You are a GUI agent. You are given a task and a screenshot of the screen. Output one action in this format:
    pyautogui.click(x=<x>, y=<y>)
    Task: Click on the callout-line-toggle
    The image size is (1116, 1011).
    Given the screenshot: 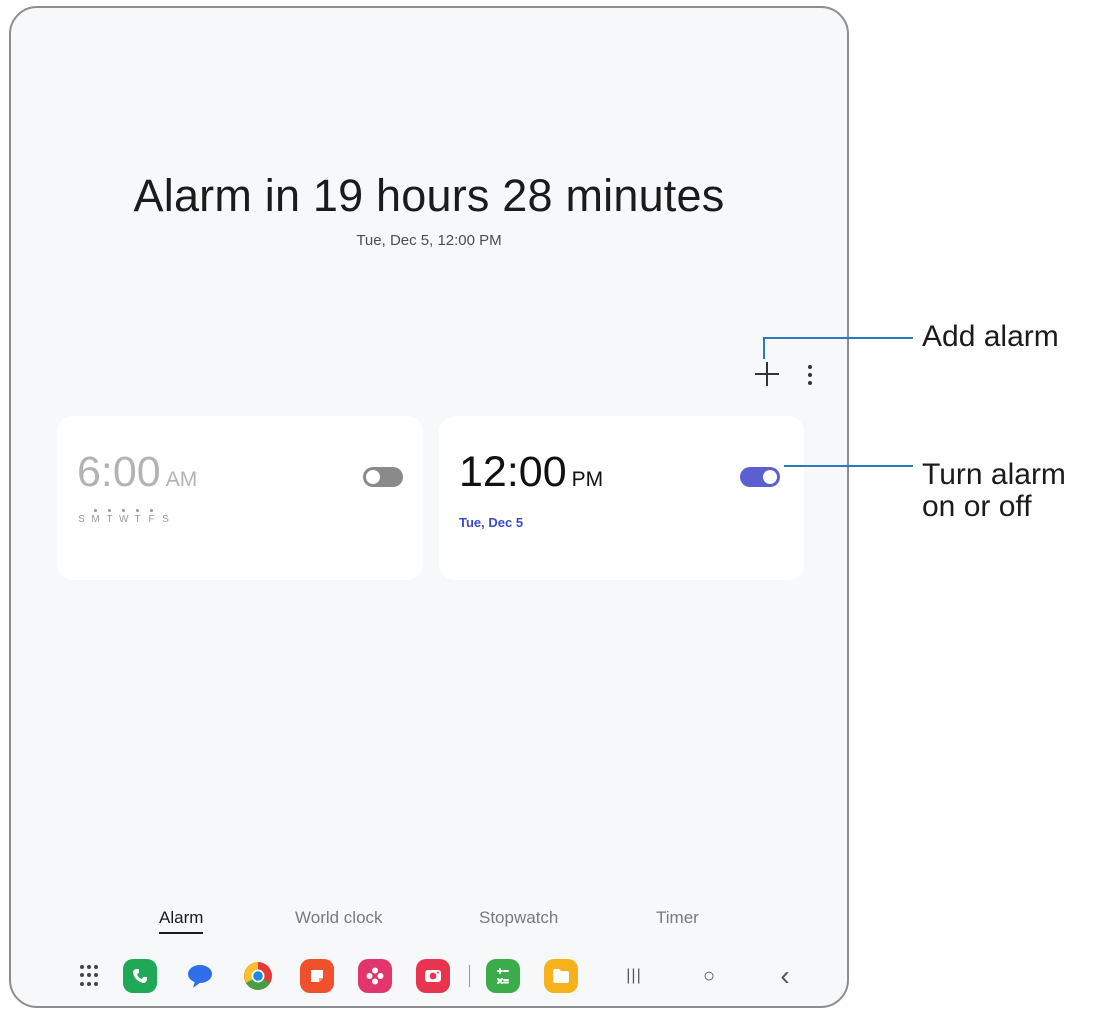 What is the action you would take?
    pyautogui.click(x=848, y=466)
    